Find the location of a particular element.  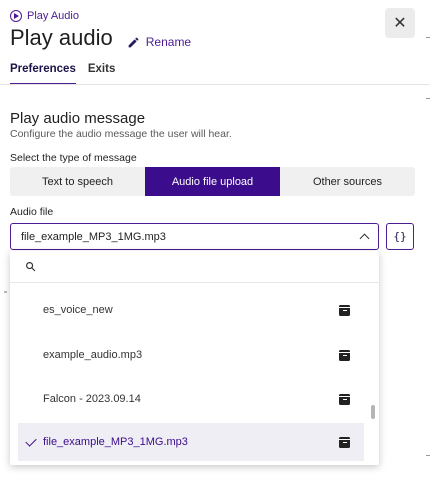

list-item-label: file_example_MP3_1MG.mp3 is located at coordinates (115, 442).